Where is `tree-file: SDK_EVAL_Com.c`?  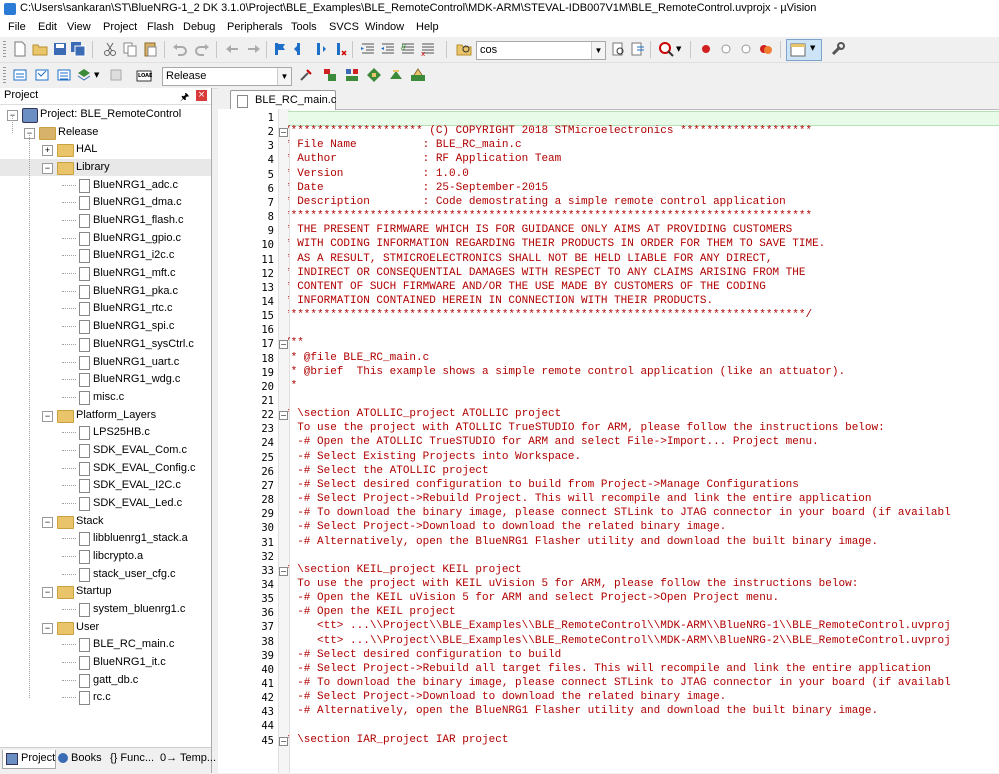 tree-file: SDK_EVAL_Com.c is located at coordinates (105, 450).